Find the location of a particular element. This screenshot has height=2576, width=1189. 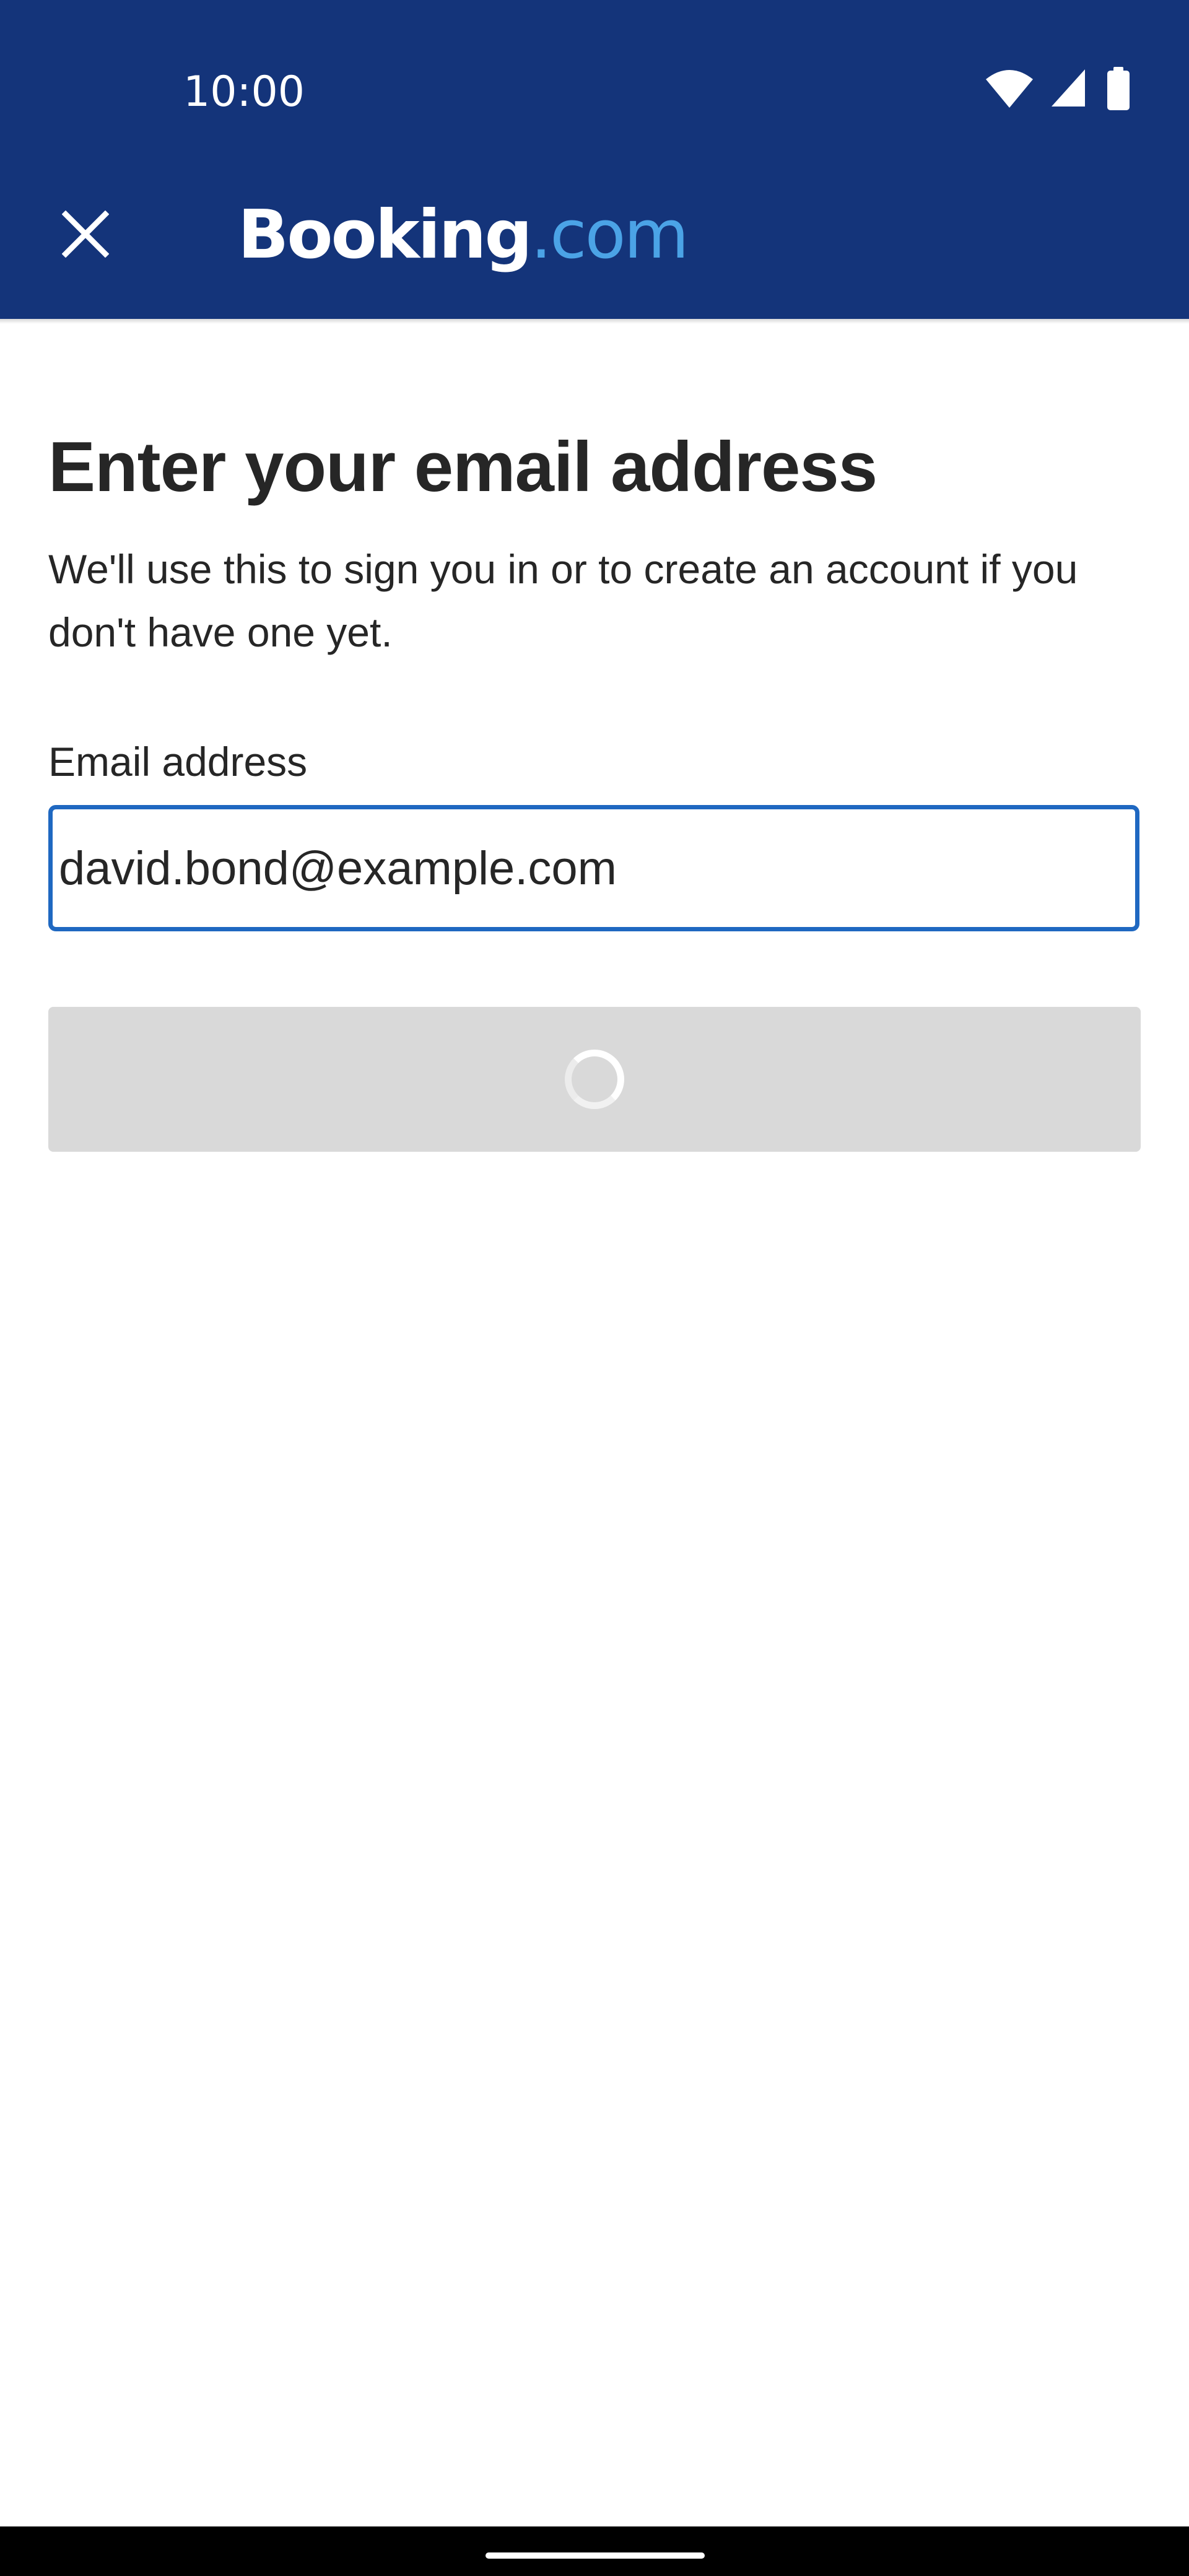

status-icons is located at coordinates (1062, 91).